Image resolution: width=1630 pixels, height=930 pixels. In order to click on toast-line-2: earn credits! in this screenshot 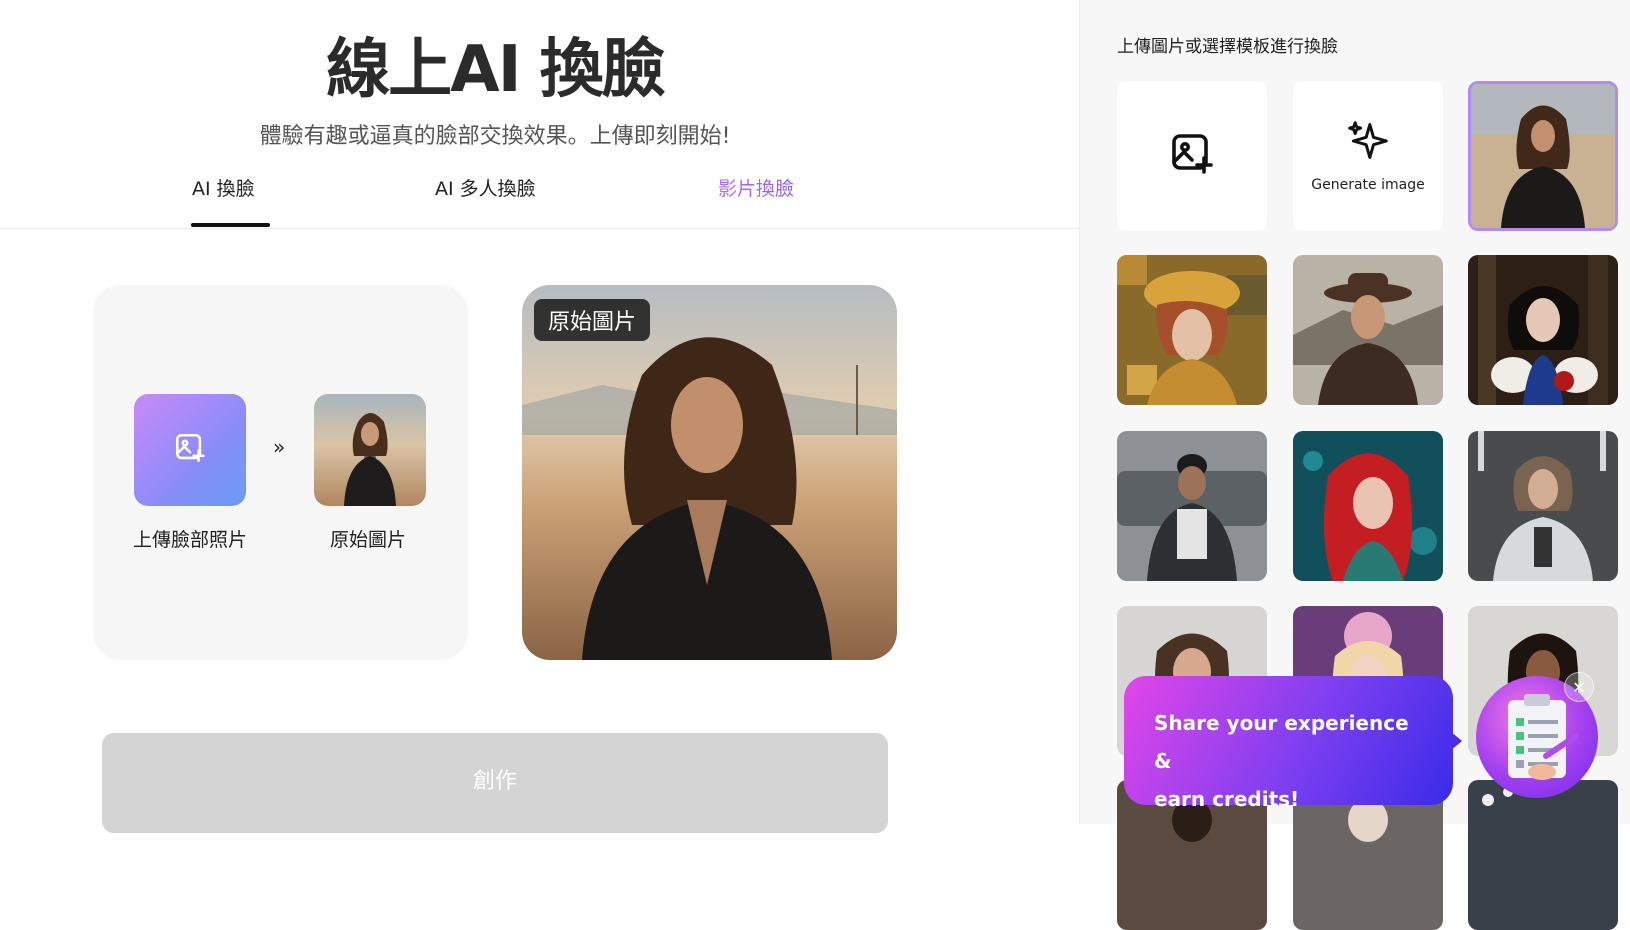, I will do `click(1227, 799)`.